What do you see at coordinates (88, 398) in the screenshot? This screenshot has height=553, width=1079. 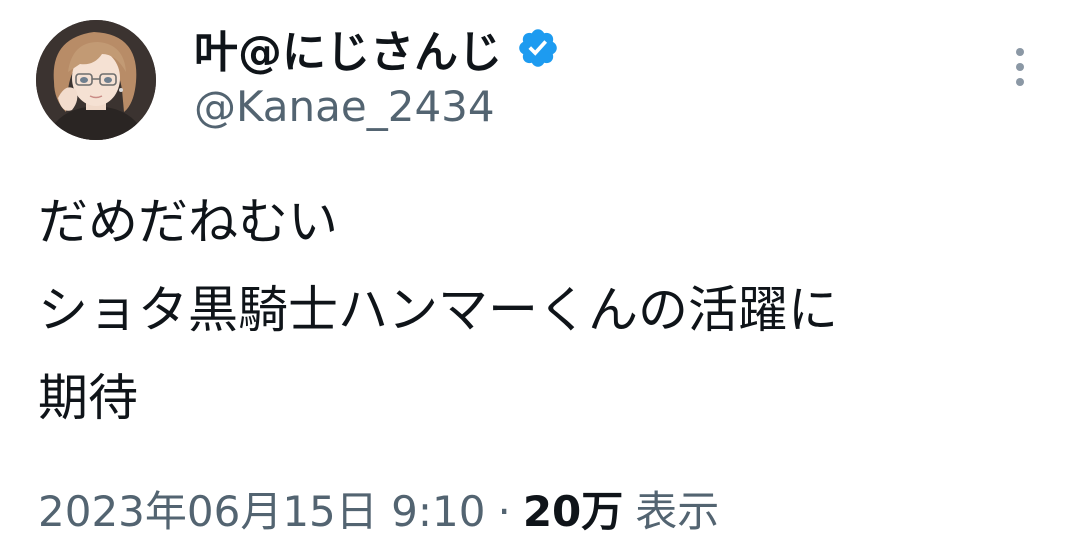 I see `tweet-text-line: 期待` at bounding box center [88, 398].